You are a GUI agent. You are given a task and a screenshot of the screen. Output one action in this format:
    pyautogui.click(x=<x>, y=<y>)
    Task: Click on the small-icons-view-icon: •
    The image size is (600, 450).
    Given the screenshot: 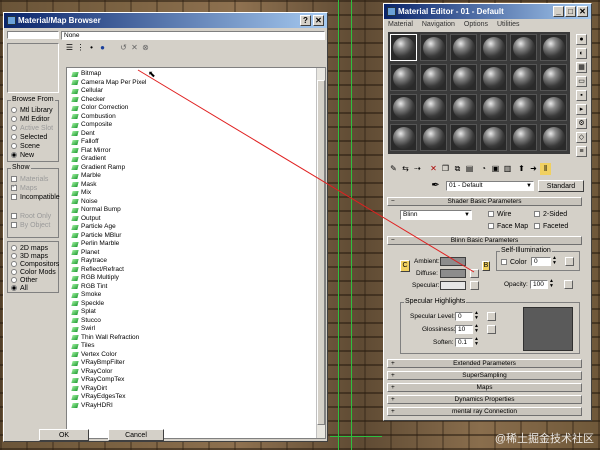 What is the action you would take?
    pyautogui.click(x=91, y=48)
    